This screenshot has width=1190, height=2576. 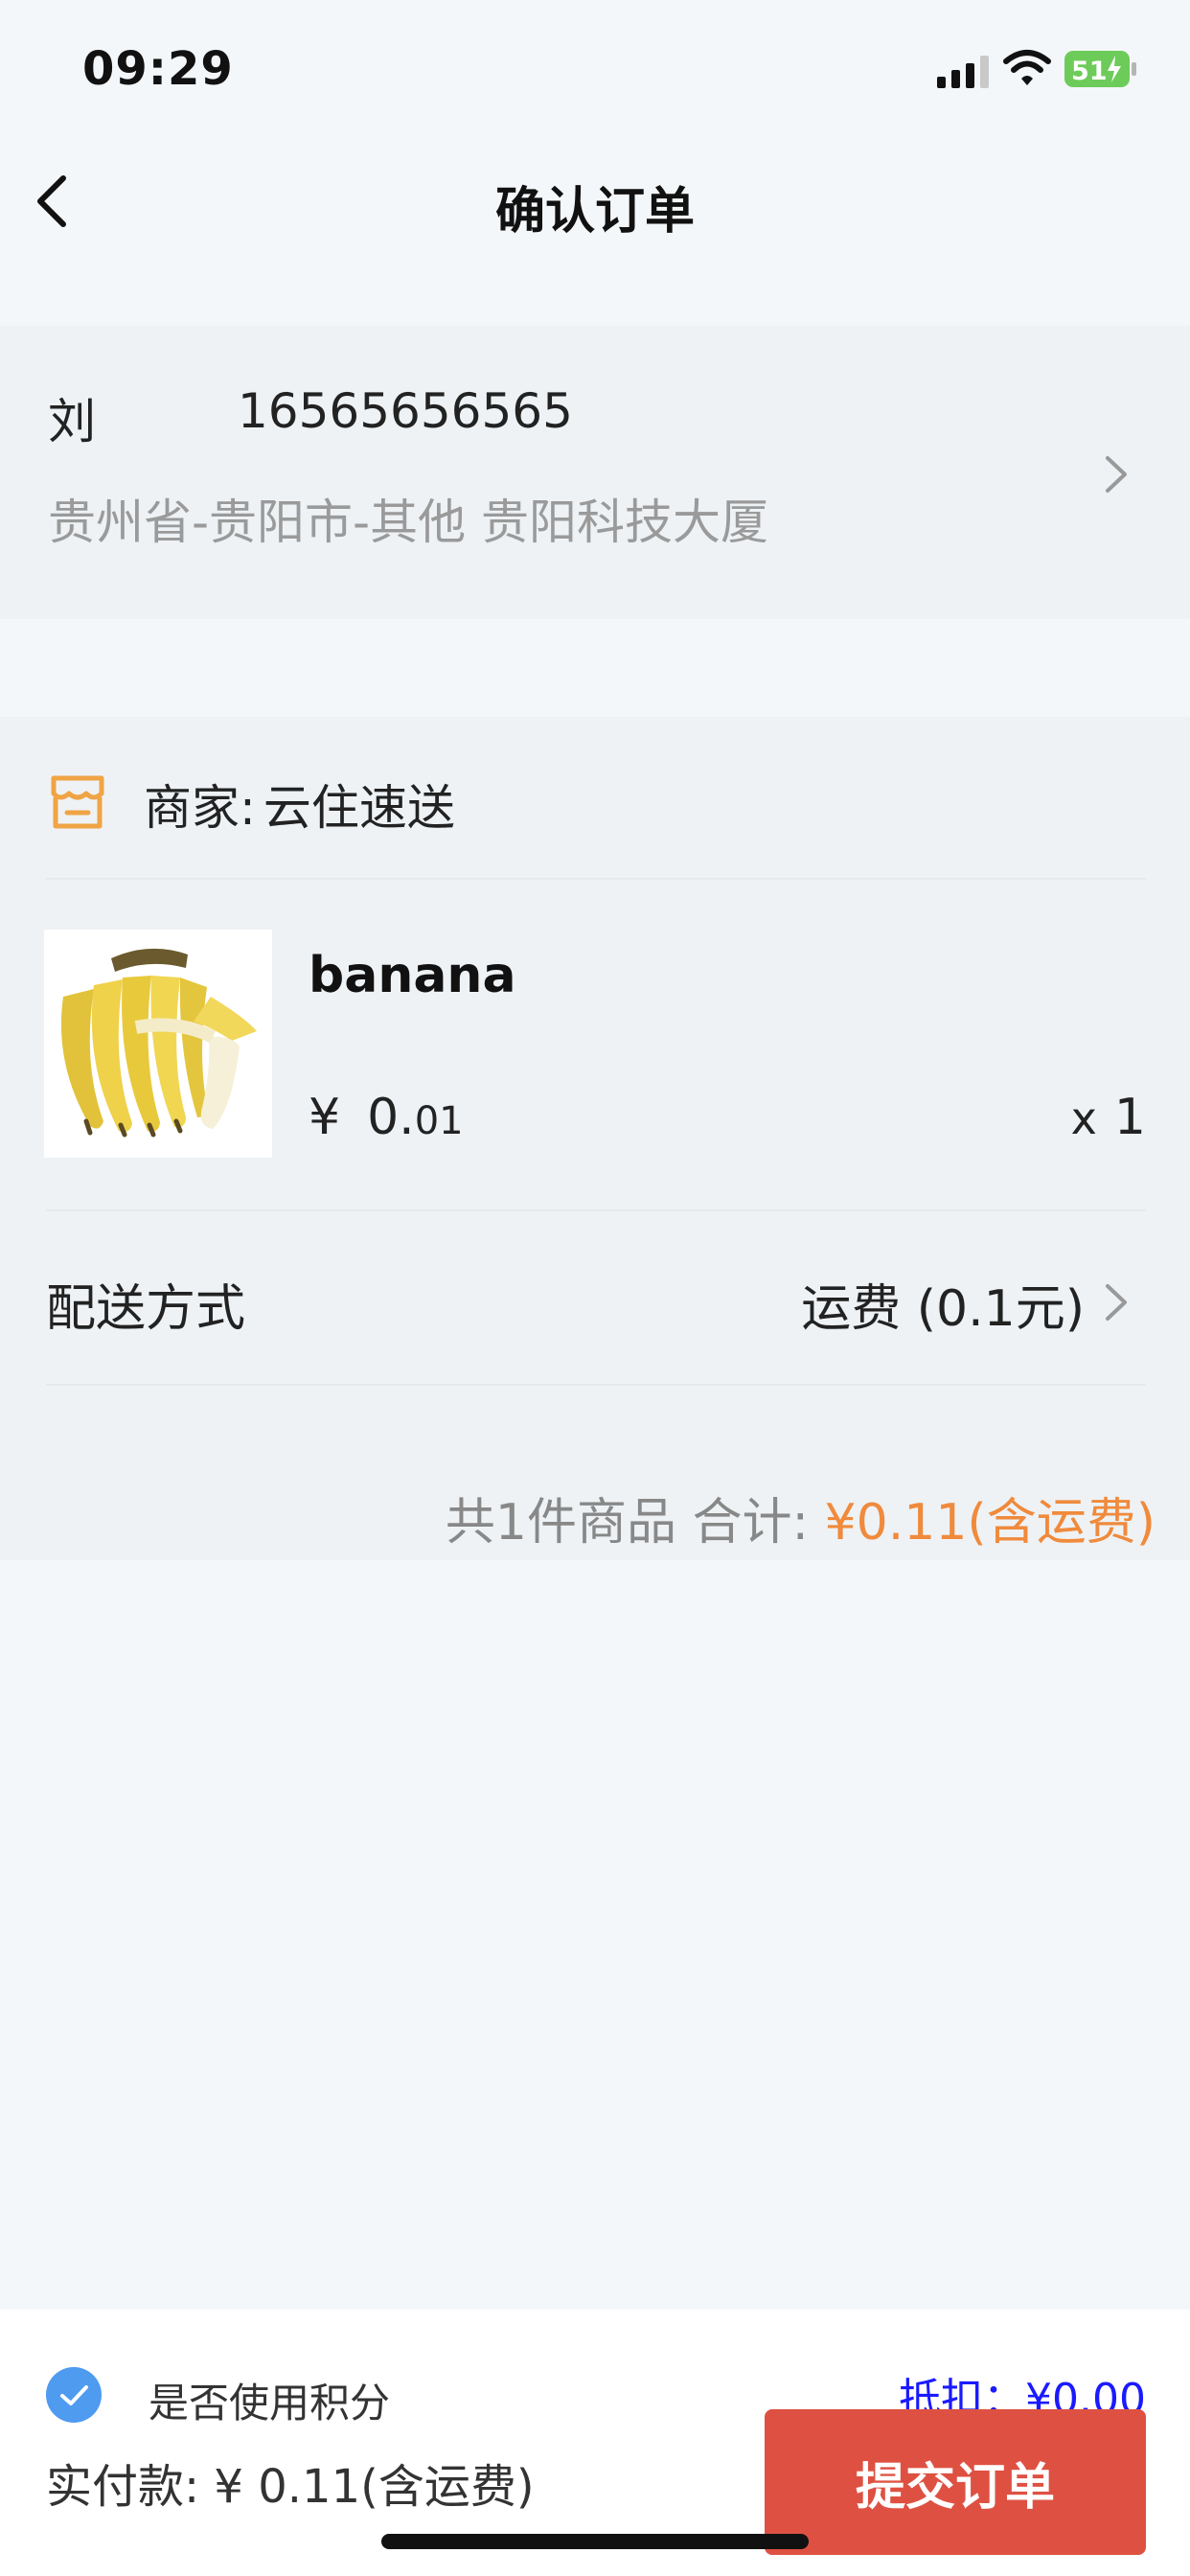 What do you see at coordinates (405, 411) in the screenshot?
I see `recipient-phone: 16565656565` at bounding box center [405, 411].